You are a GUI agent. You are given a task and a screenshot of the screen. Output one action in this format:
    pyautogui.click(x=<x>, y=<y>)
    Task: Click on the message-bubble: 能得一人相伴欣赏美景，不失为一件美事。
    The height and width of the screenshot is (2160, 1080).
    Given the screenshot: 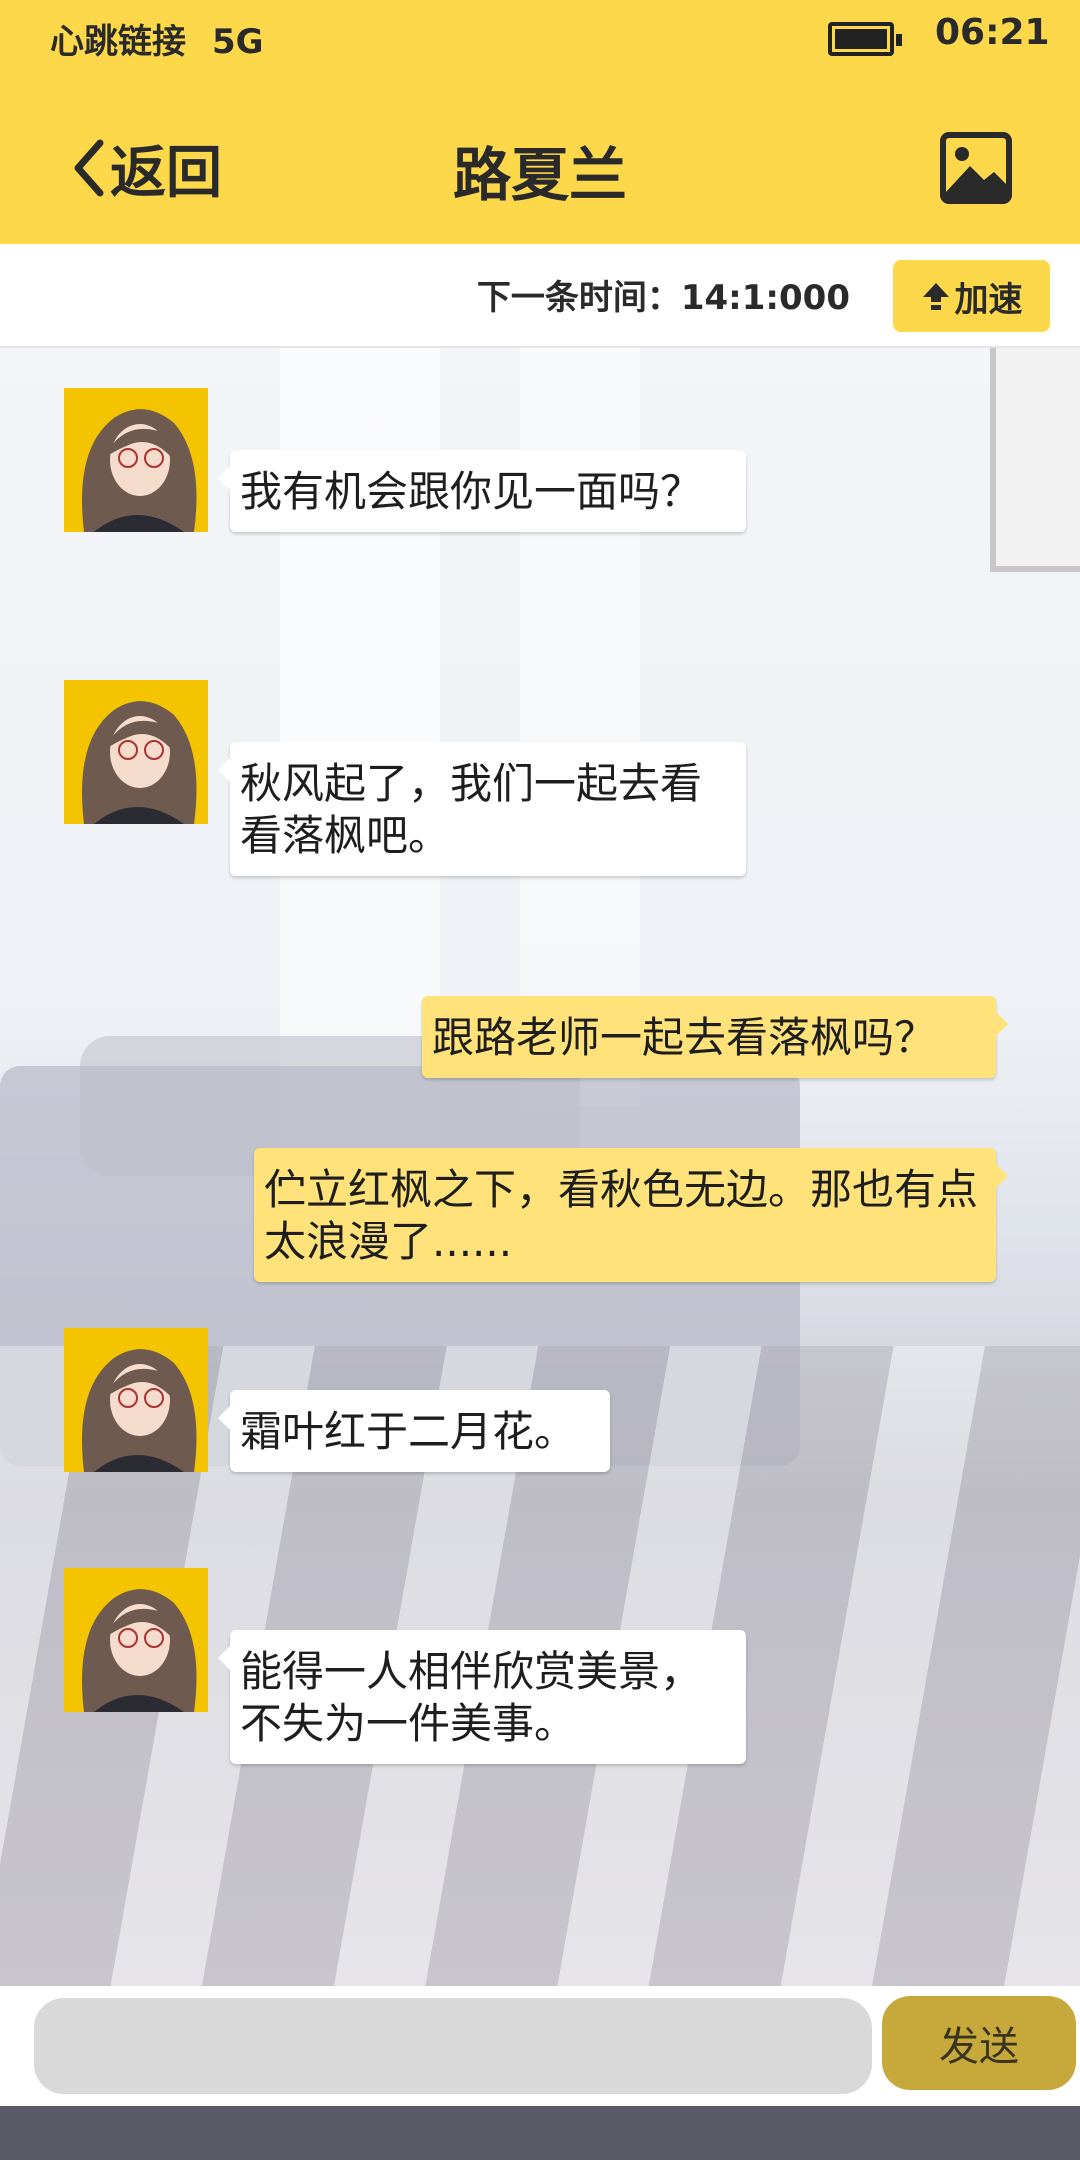 What is the action you would take?
    pyautogui.click(x=482, y=1697)
    